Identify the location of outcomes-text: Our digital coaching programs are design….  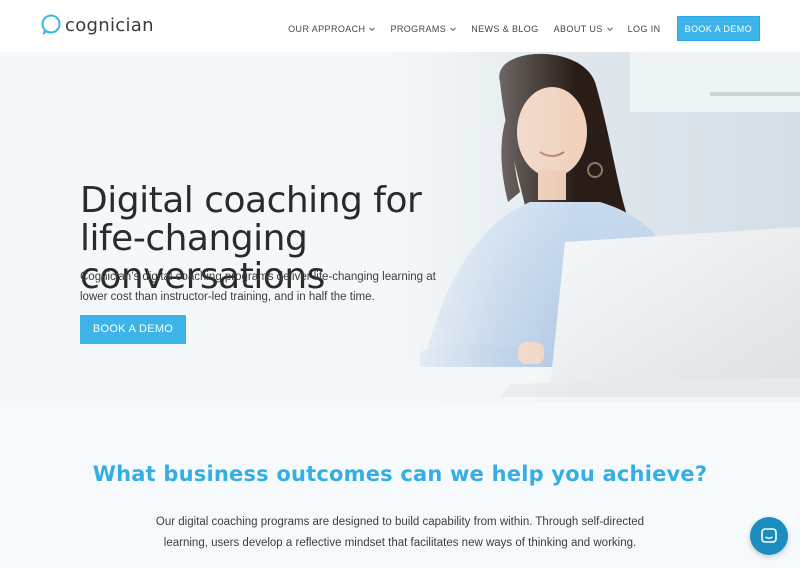
(400, 532).